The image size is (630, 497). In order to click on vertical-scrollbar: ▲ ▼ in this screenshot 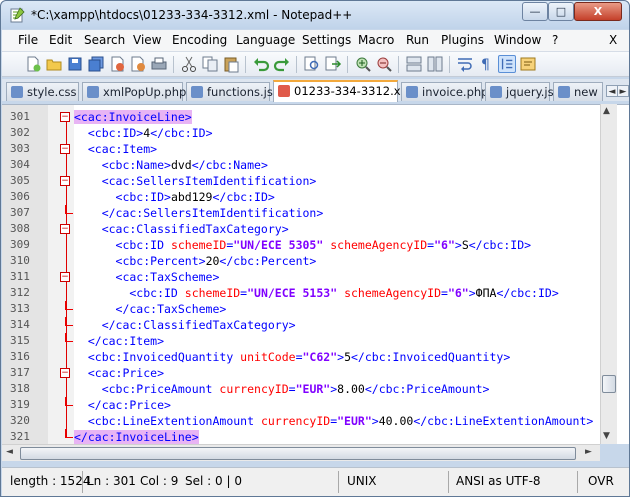, I will do `click(608, 274)`.